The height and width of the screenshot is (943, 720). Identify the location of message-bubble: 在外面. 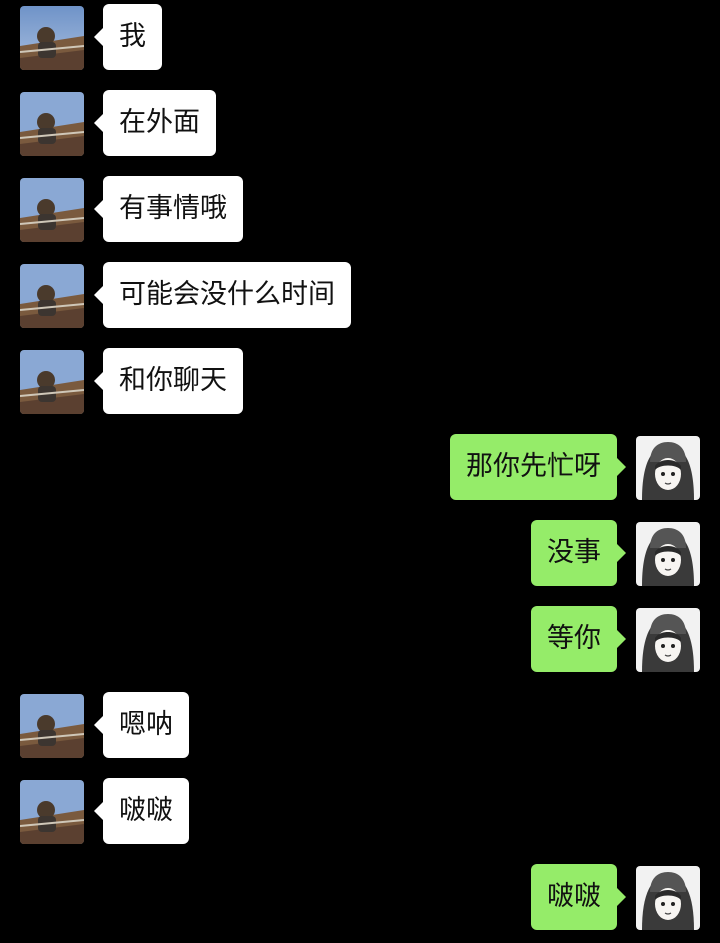
(155, 123).